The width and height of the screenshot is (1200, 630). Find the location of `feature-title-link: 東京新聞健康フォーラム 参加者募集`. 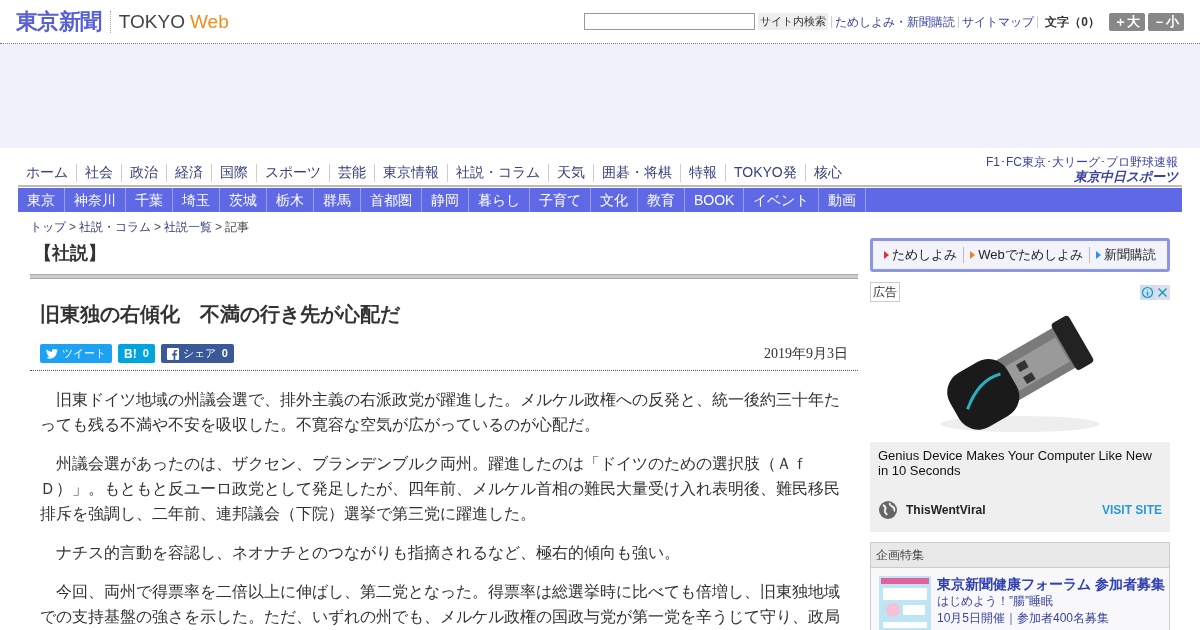

feature-title-link: 東京新聞健康フォーラム 参加者募集 is located at coordinates (1051, 584).